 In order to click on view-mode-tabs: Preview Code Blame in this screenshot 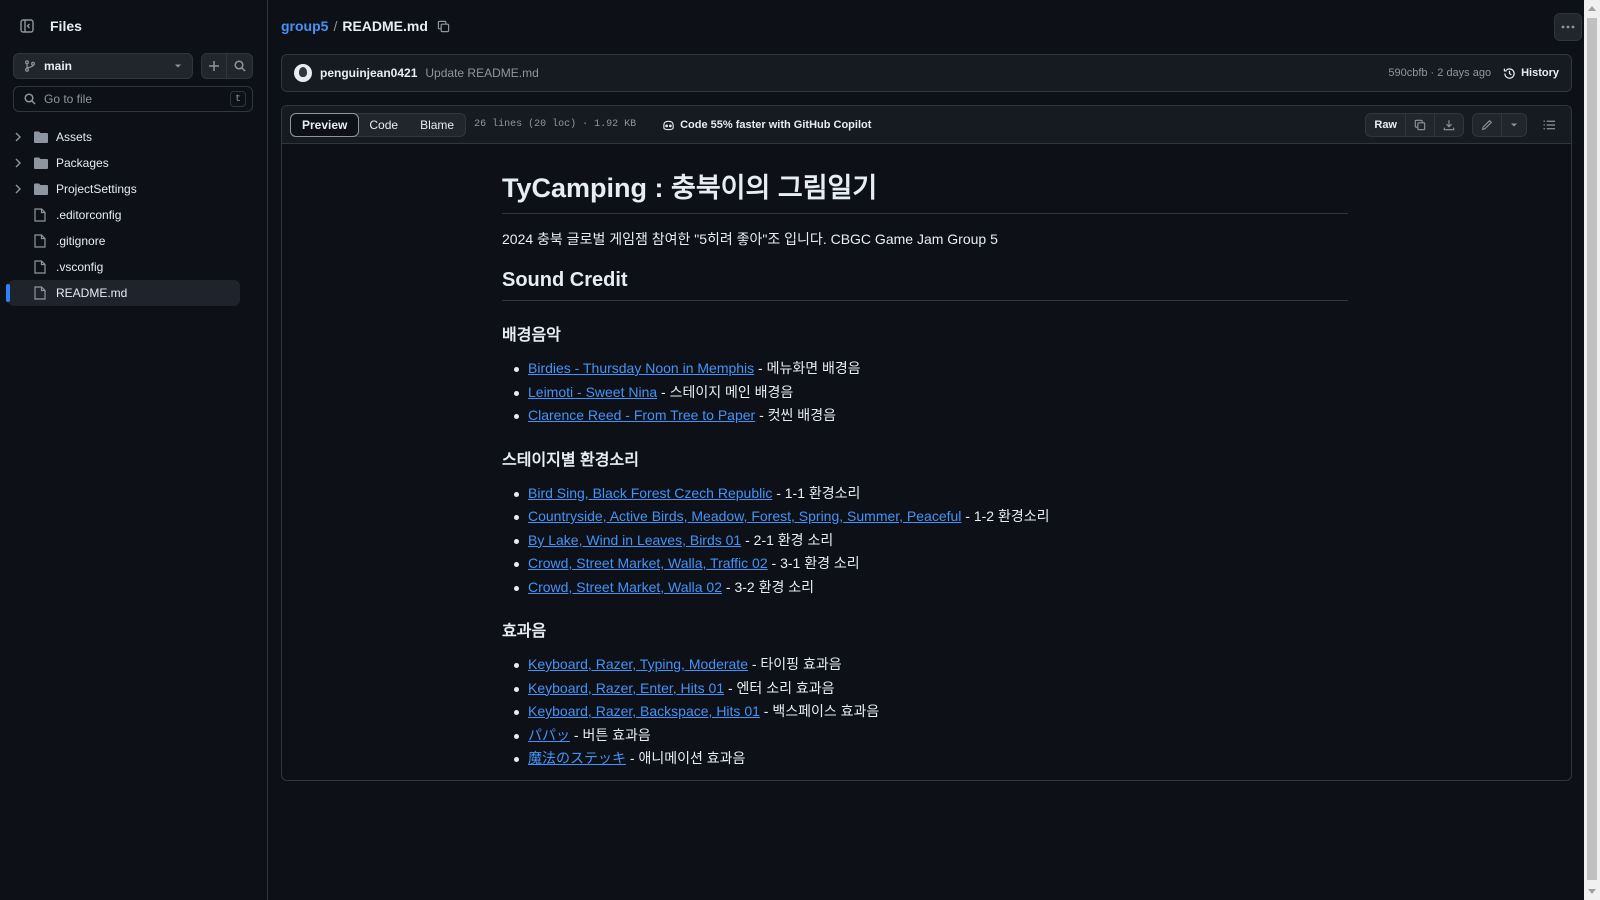, I will do `click(378, 124)`.